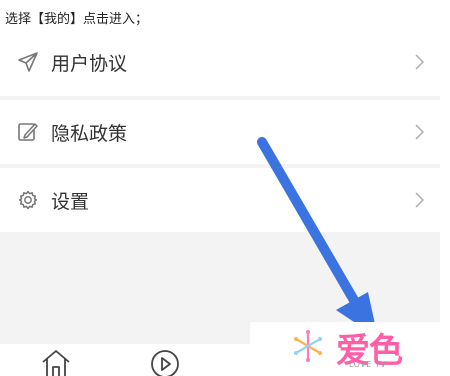  What do you see at coordinates (89, 63) in the screenshot?
I see `menu-item-label: 用户协议` at bounding box center [89, 63].